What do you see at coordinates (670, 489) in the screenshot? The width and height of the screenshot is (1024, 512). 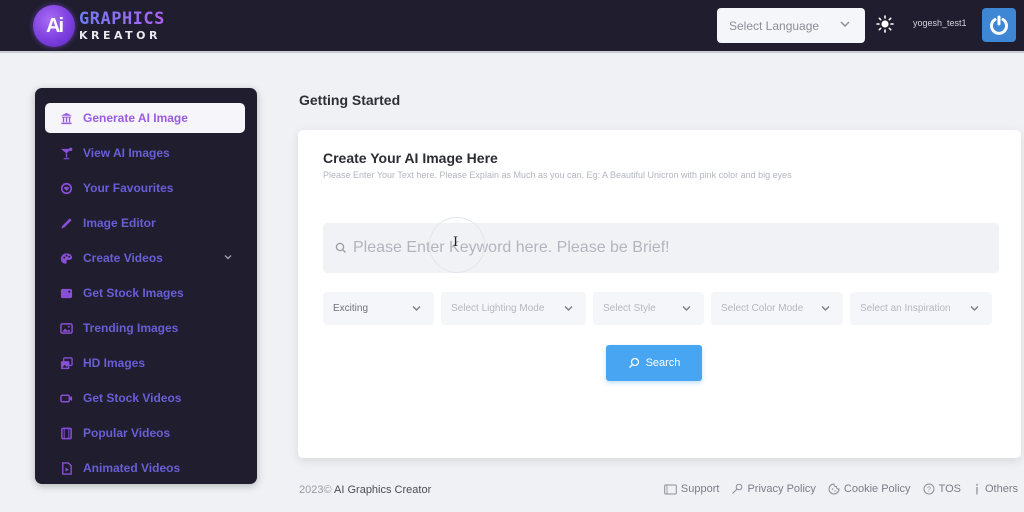 I see `ticket-icon` at bounding box center [670, 489].